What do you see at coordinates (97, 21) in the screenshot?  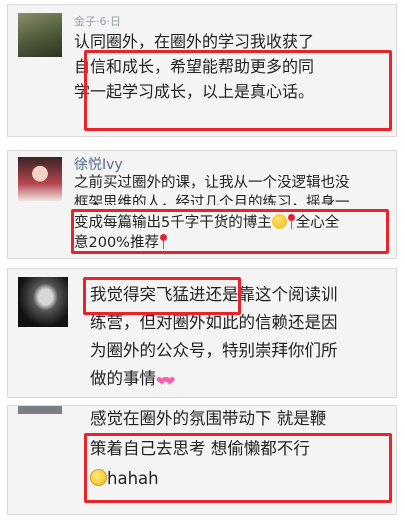 I see `commenter-name: 金子·6·日` at bounding box center [97, 21].